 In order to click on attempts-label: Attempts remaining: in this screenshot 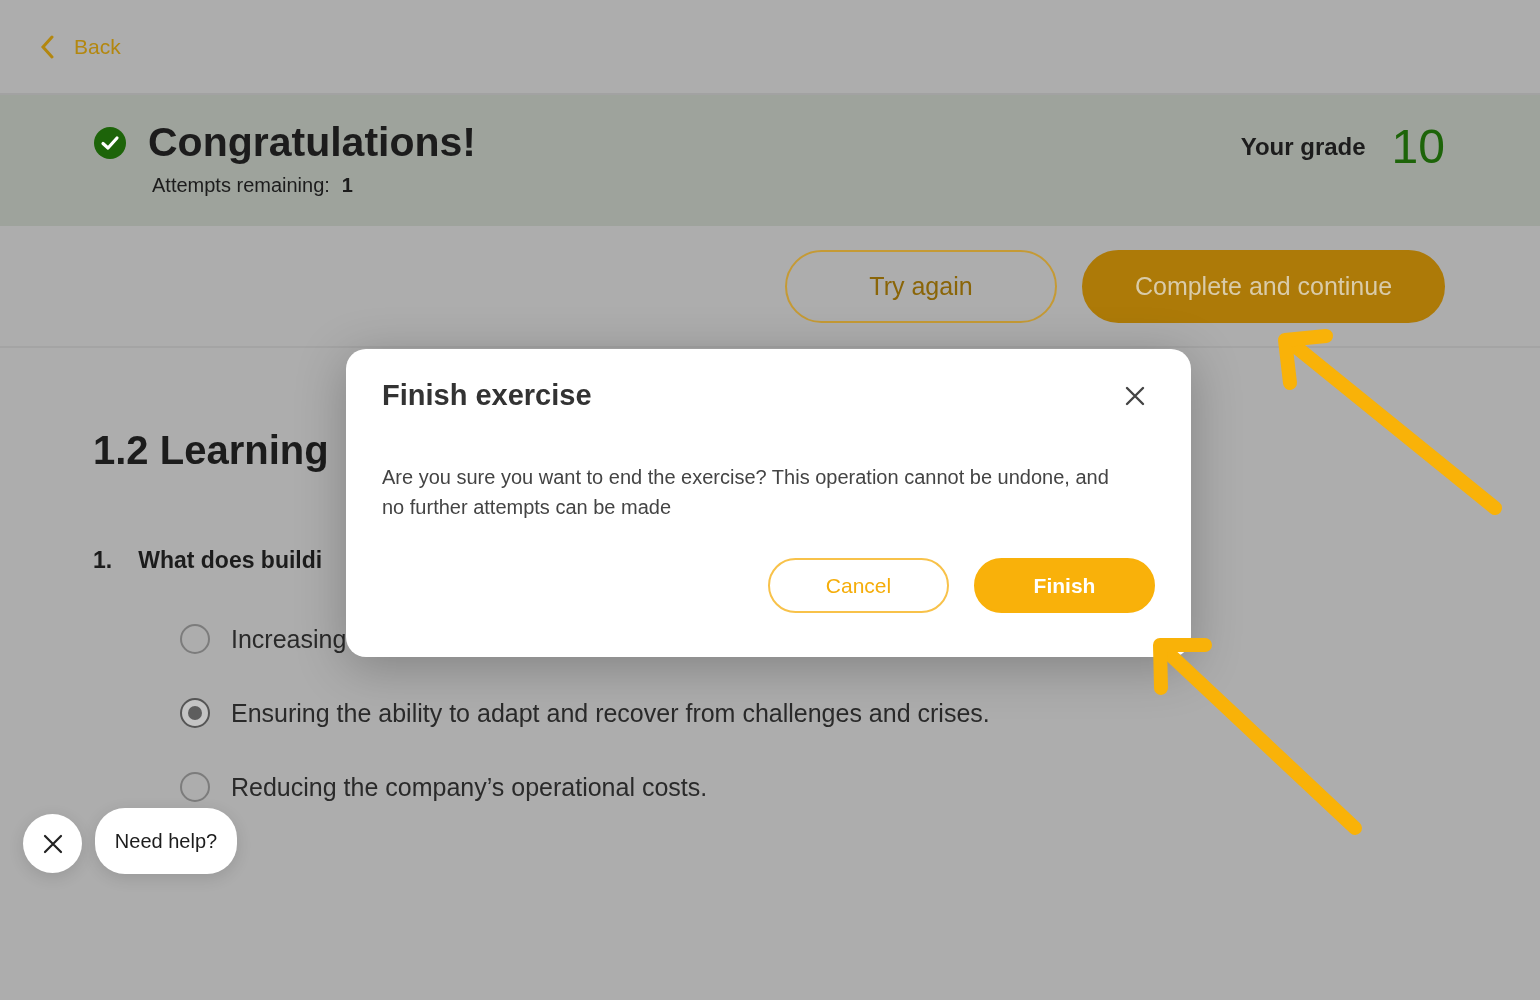, I will do `click(241, 185)`.